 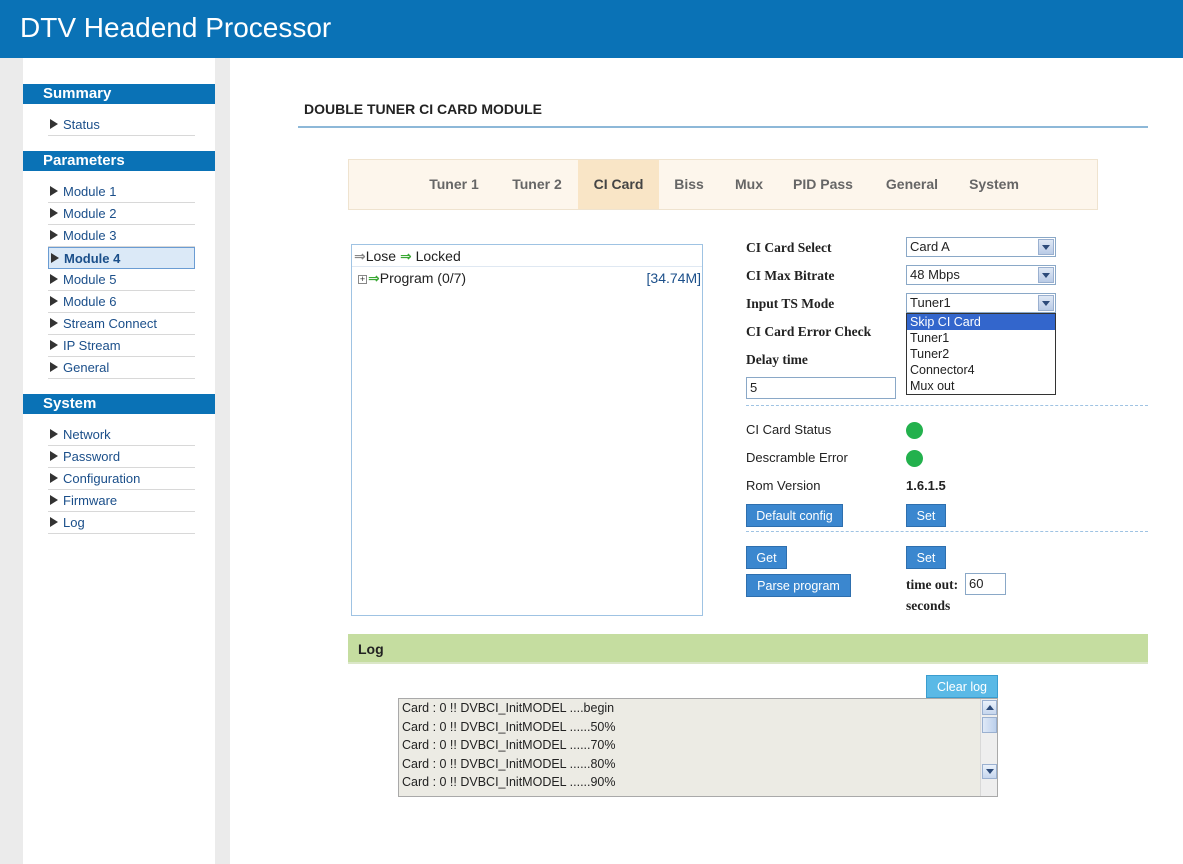 I want to click on app-header: DTV Headend Processor, so click(x=591, y=29).